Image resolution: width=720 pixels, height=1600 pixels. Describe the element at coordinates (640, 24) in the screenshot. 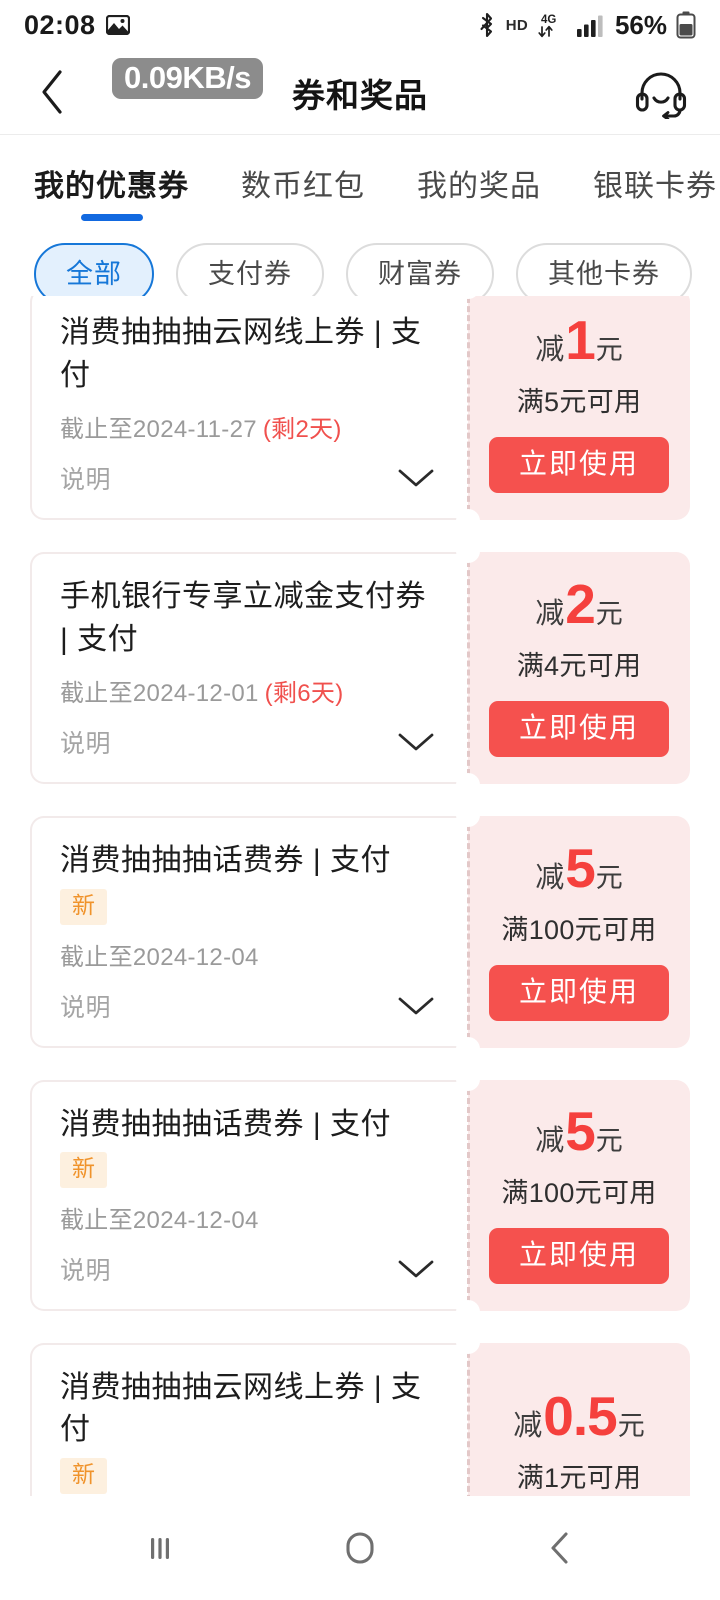

I see `battery-percent: 56%` at that location.